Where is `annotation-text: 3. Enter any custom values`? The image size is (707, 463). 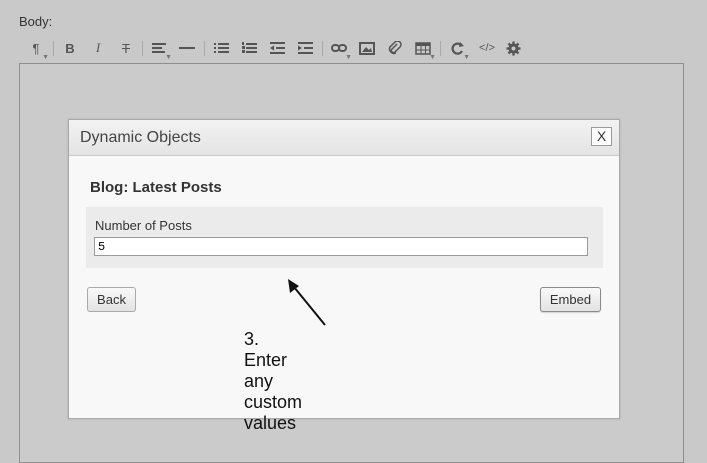 annotation-text: 3. Enter any custom values is located at coordinates (273, 381).